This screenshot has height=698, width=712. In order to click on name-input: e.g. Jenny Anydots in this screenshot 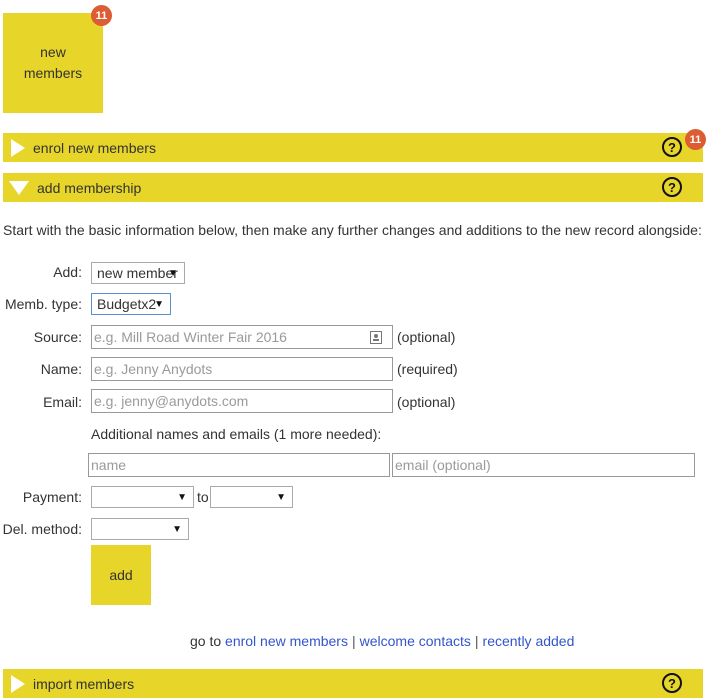, I will do `click(242, 369)`.